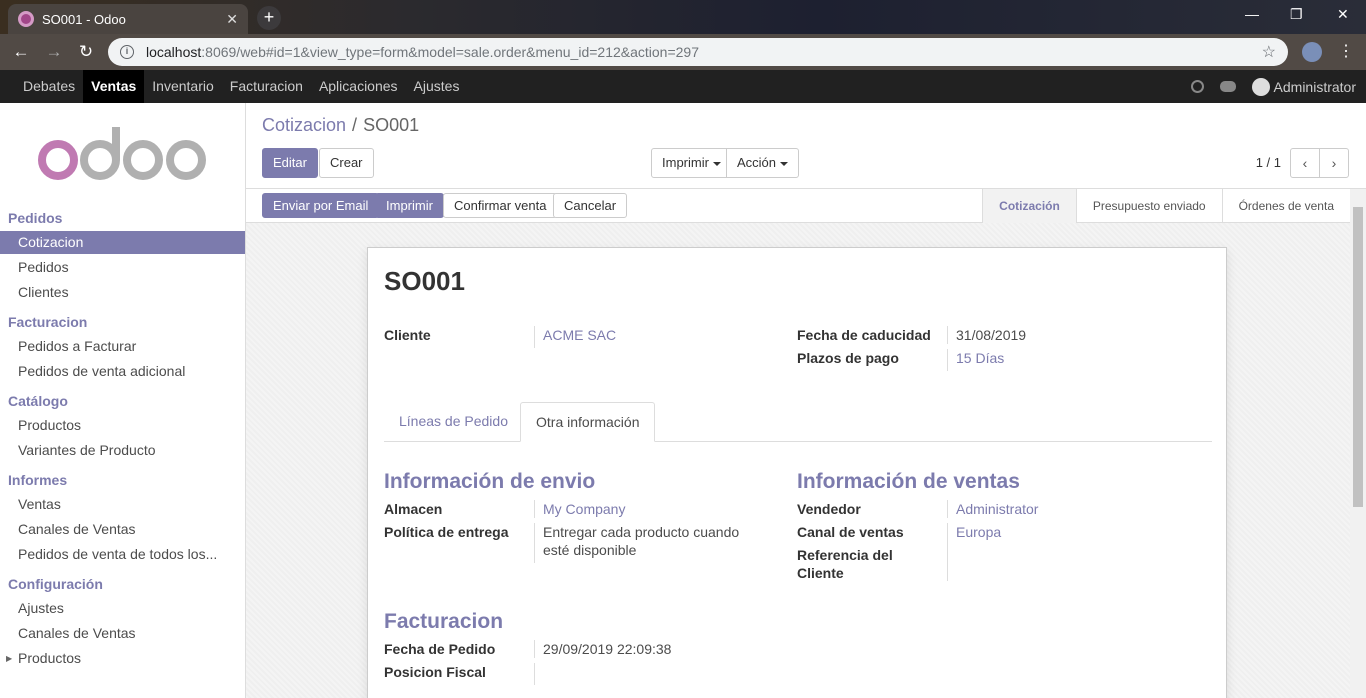 The width and height of the screenshot is (1366, 698). What do you see at coordinates (122, 529) in the screenshot?
I see `sidebar-item-canales-ventas: Canales de Ventas` at bounding box center [122, 529].